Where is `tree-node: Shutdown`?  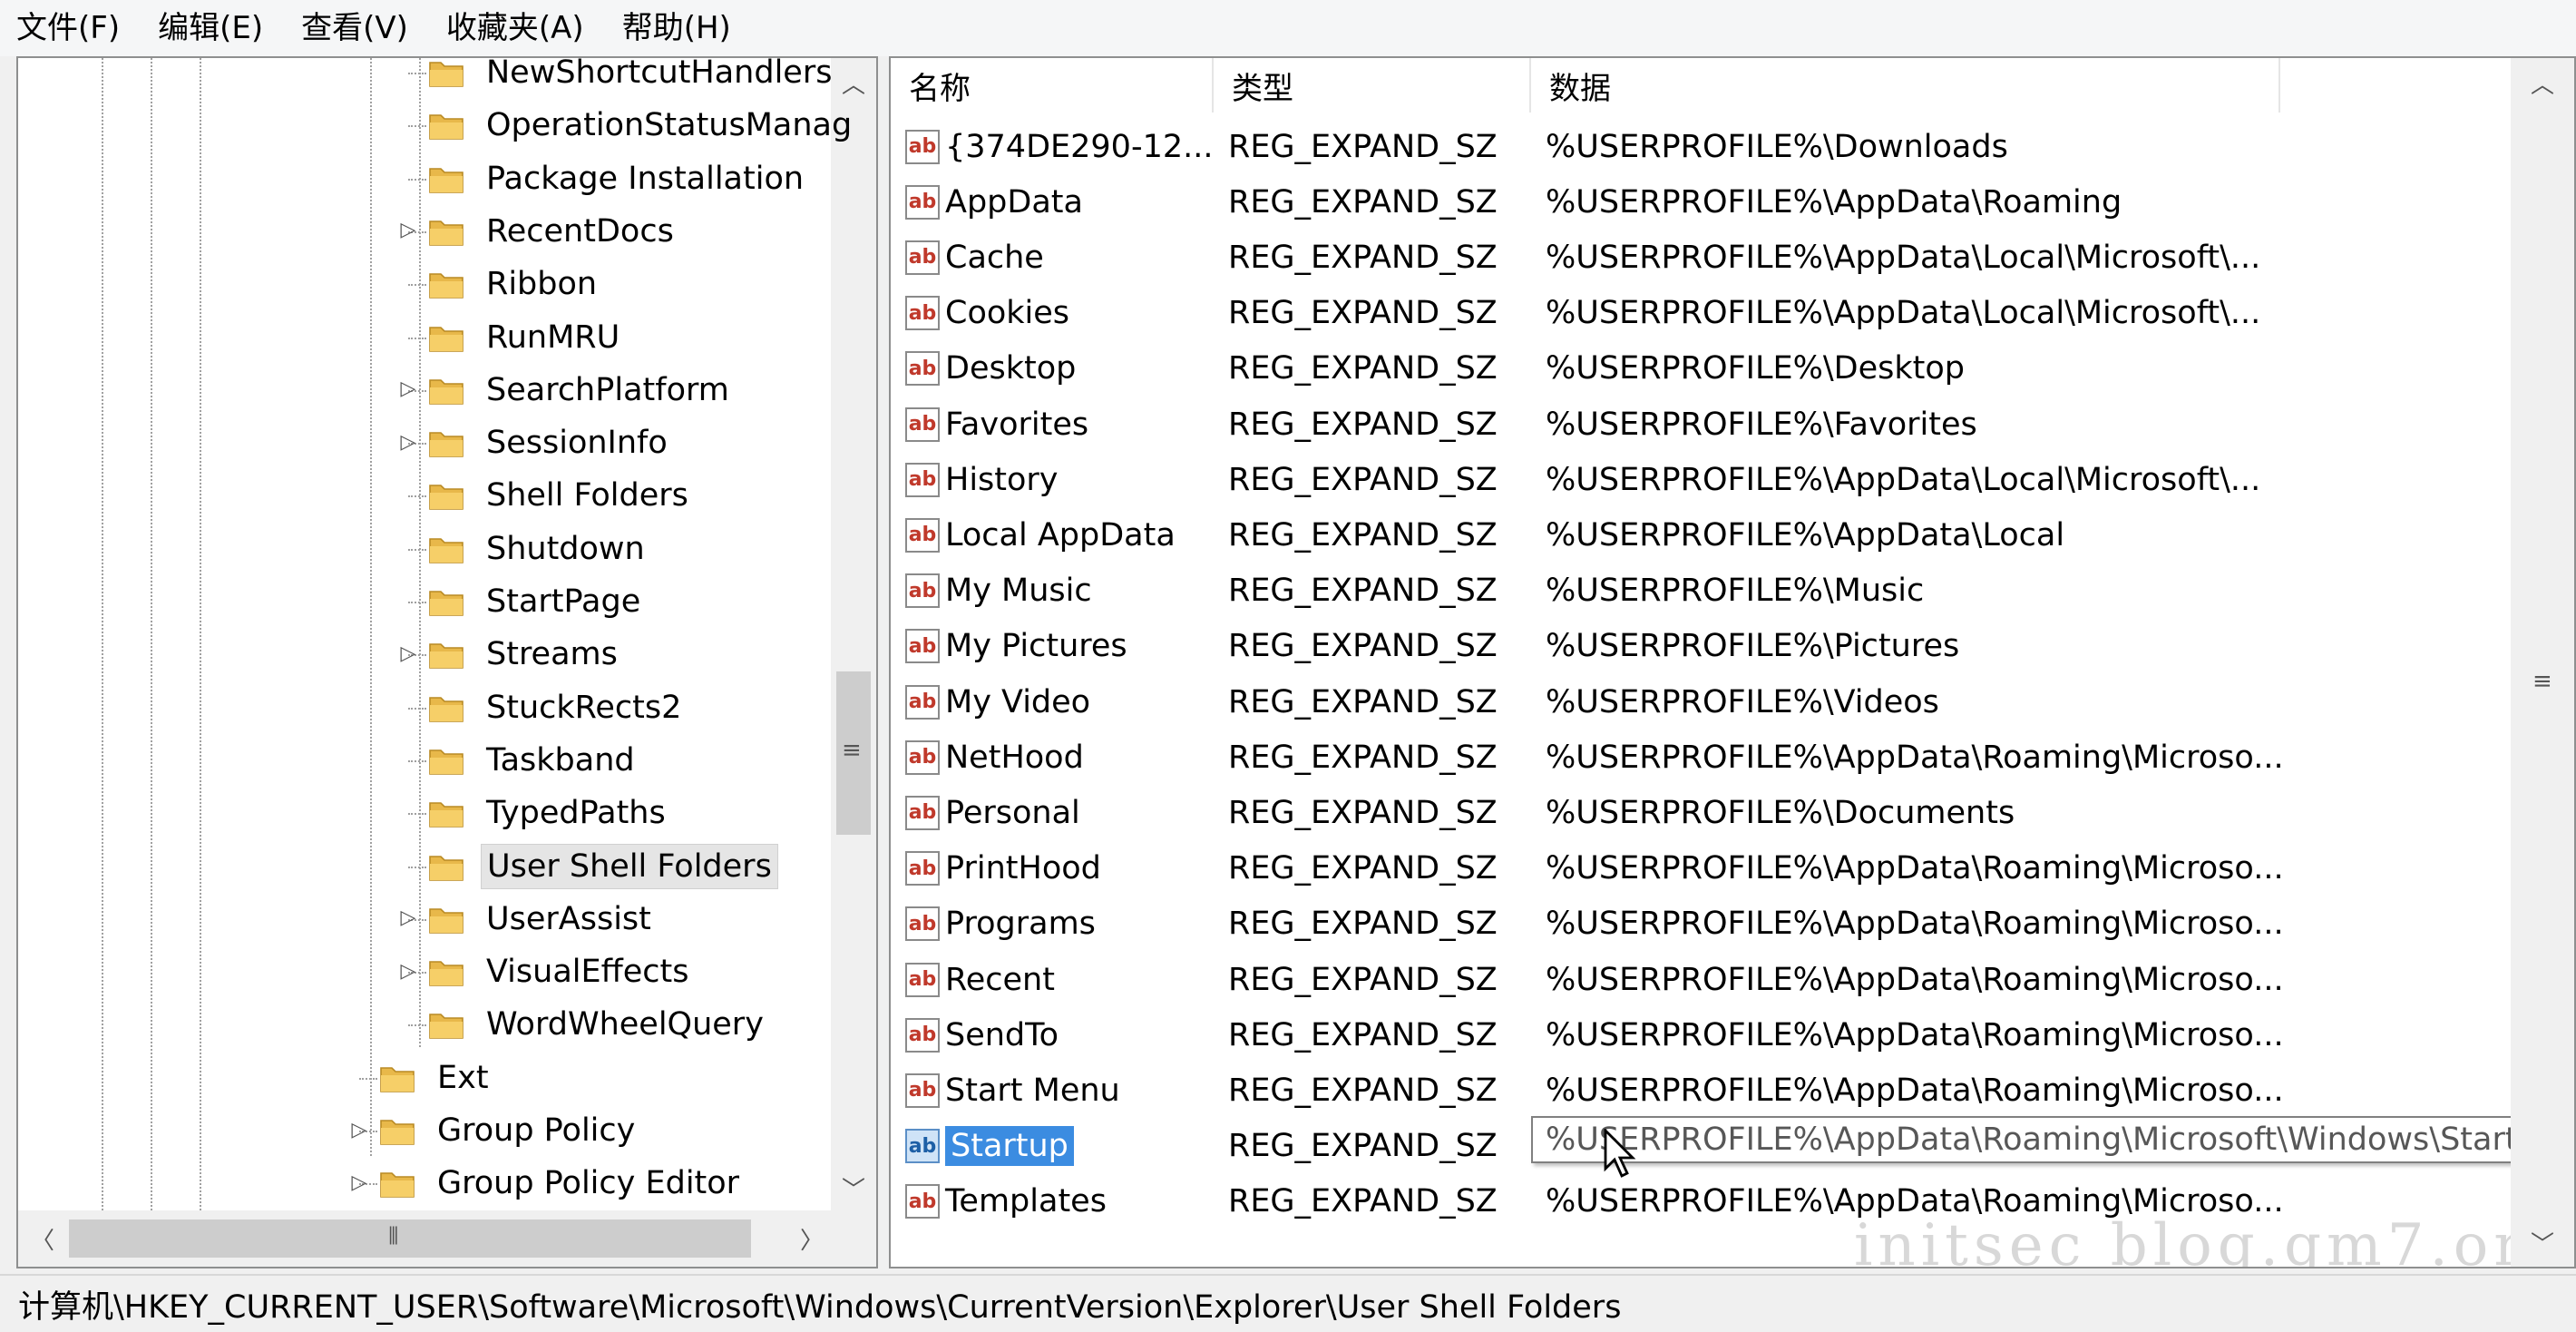 tree-node: Shutdown is located at coordinates (539, 549).